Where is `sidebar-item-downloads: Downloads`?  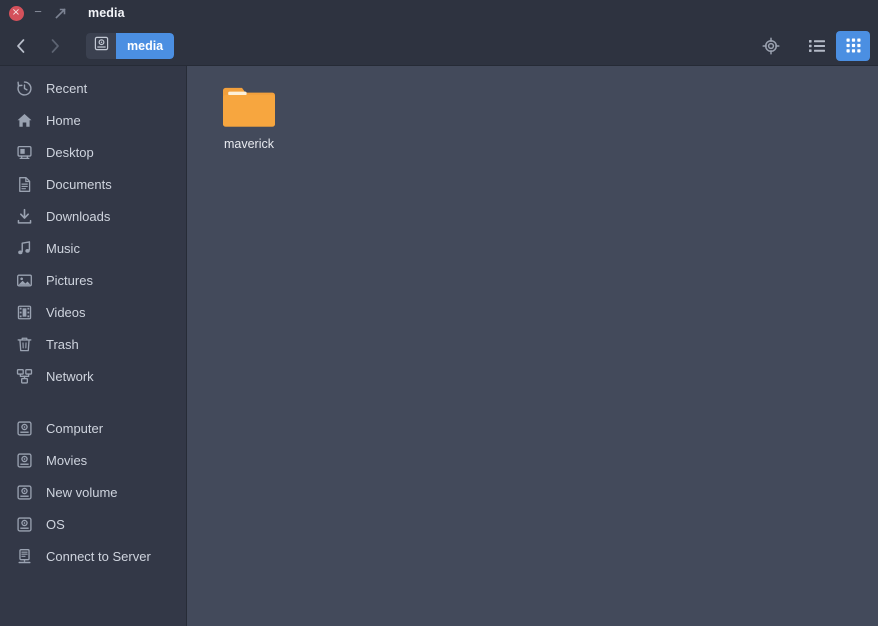
sidebar-item-downloads: Downloads is located at coordinates (93, 216).